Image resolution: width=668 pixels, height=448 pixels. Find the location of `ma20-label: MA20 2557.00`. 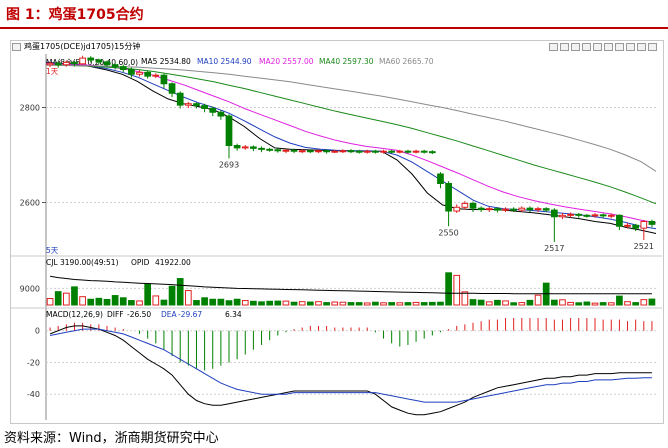

ma20-label: MA20 2557.00 is located at coordinates (286, 61).